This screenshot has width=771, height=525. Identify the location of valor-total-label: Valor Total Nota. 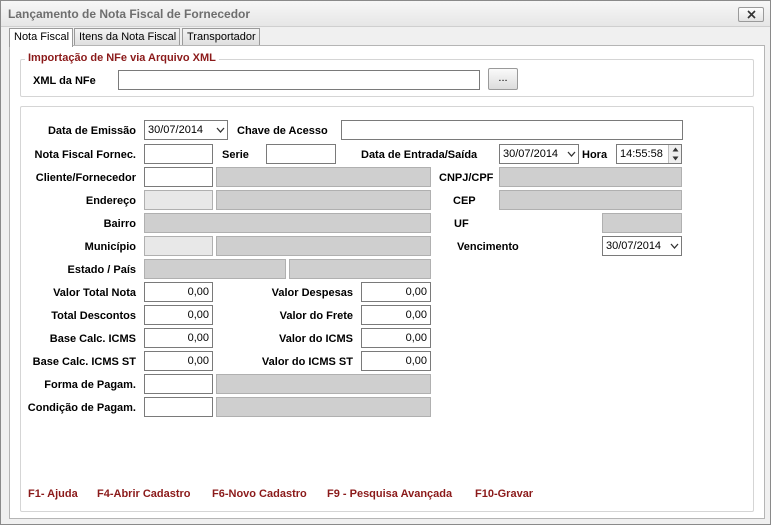
(94, 293).